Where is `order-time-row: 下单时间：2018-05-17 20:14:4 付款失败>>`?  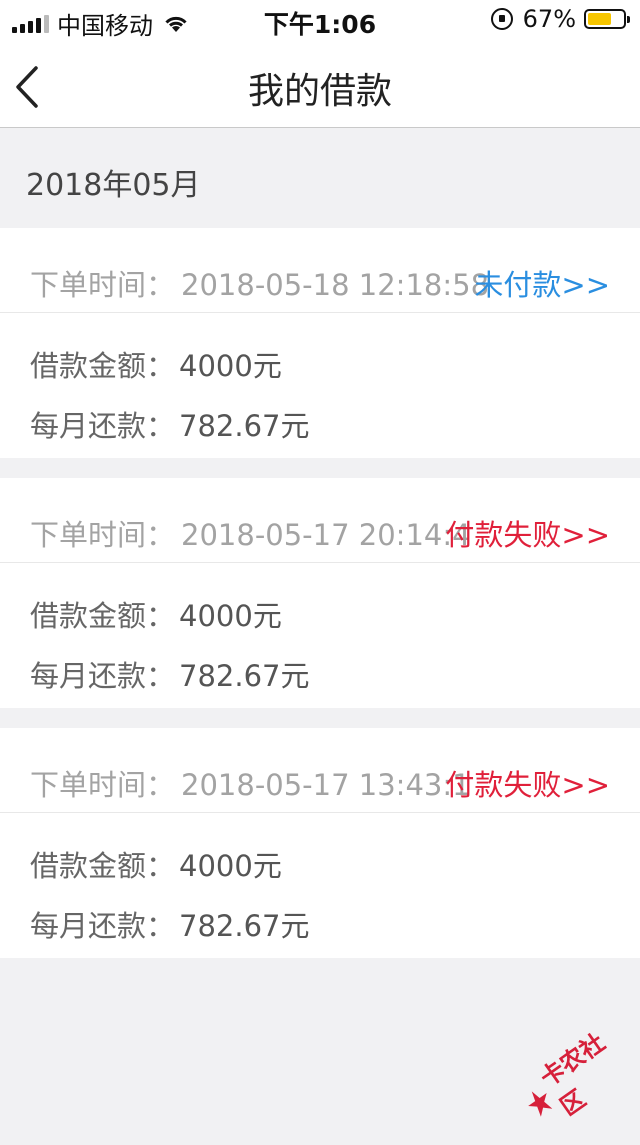
order-time-row: 下单时间：2018-05-17 20:14:4 付款失败>> is located at coordinates (320, 520).